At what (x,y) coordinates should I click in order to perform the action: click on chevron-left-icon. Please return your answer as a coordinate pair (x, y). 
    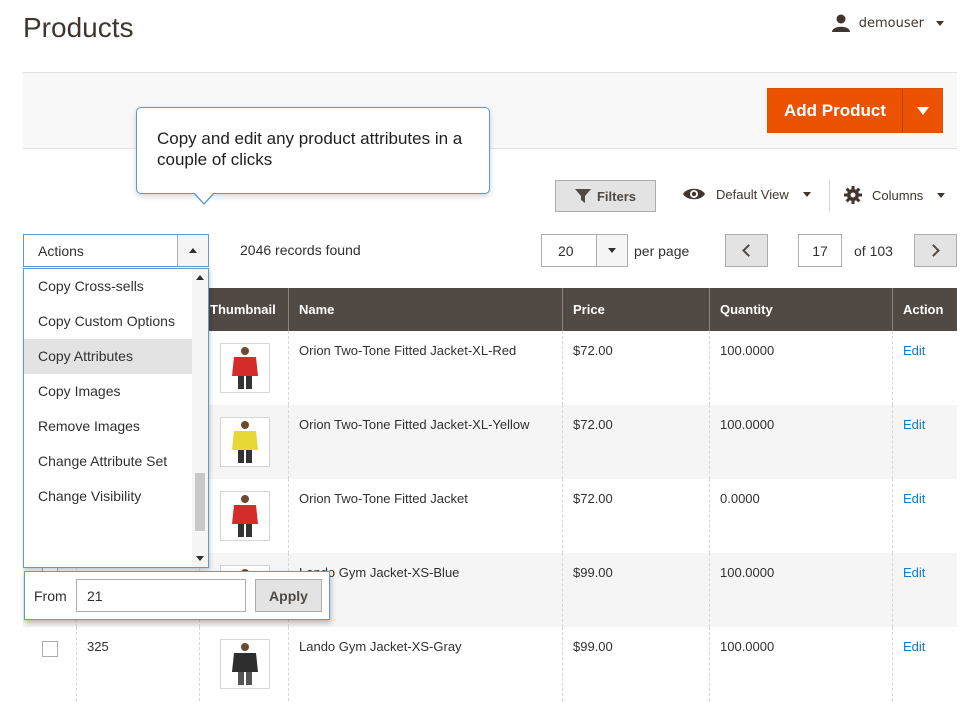
    Looking at the image, I should click on (748, 250).